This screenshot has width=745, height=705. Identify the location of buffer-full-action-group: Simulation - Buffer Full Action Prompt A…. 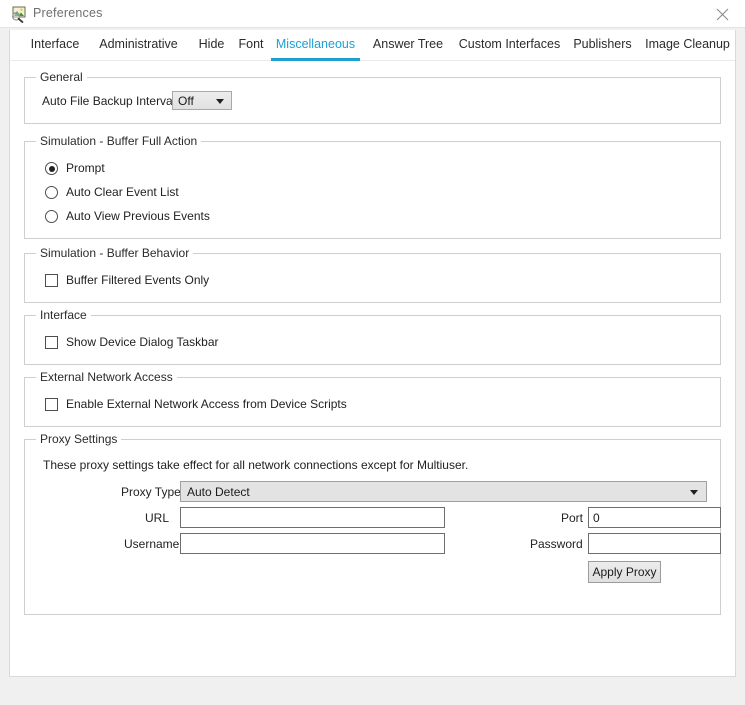
(372, 186).